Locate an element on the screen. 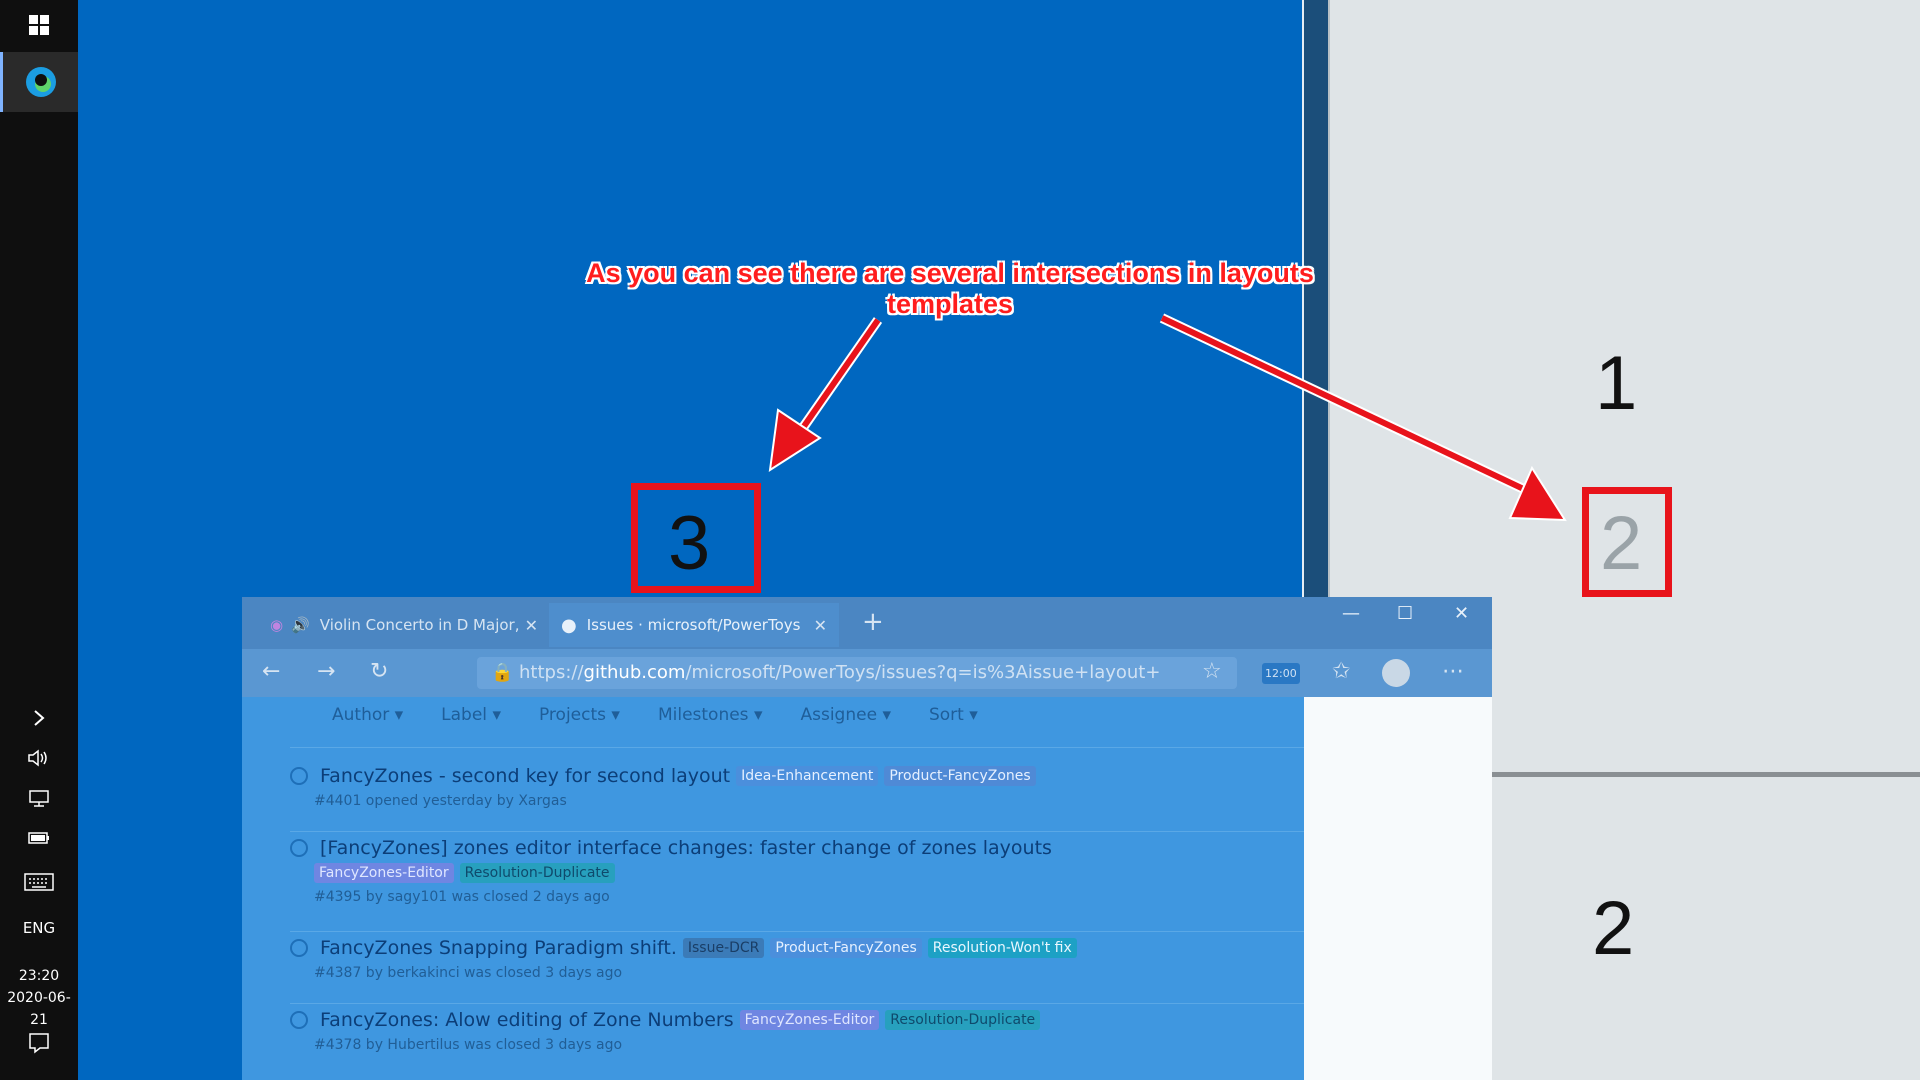 The image size is (1920, 1080). profile-avatar is located at coordinates (1396, 673).